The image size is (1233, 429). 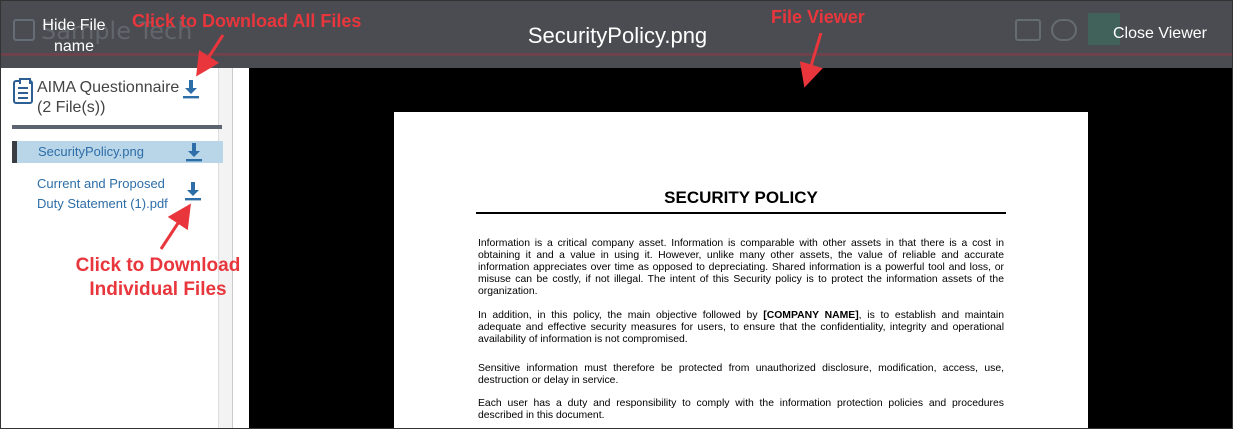 What do you see at coordinates (818, 17) in the screenshot?
I see `annotation-file-viewer: File Viewer` at bounding box center [818, 17].